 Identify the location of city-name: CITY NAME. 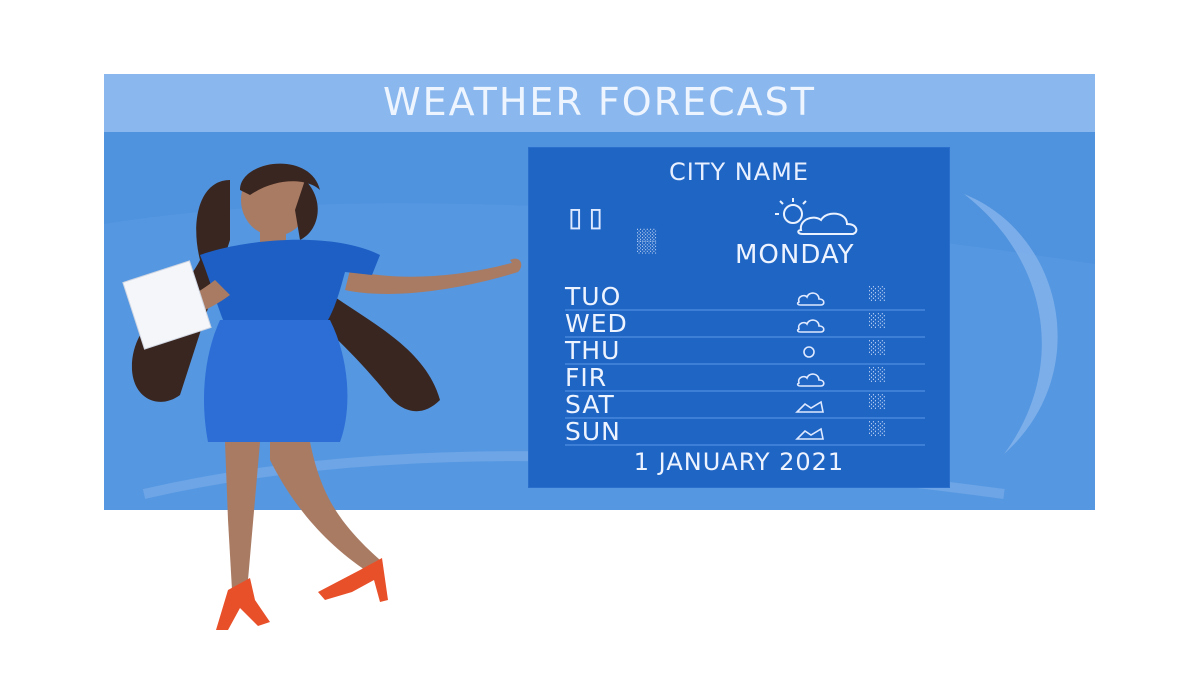
(739, 172).